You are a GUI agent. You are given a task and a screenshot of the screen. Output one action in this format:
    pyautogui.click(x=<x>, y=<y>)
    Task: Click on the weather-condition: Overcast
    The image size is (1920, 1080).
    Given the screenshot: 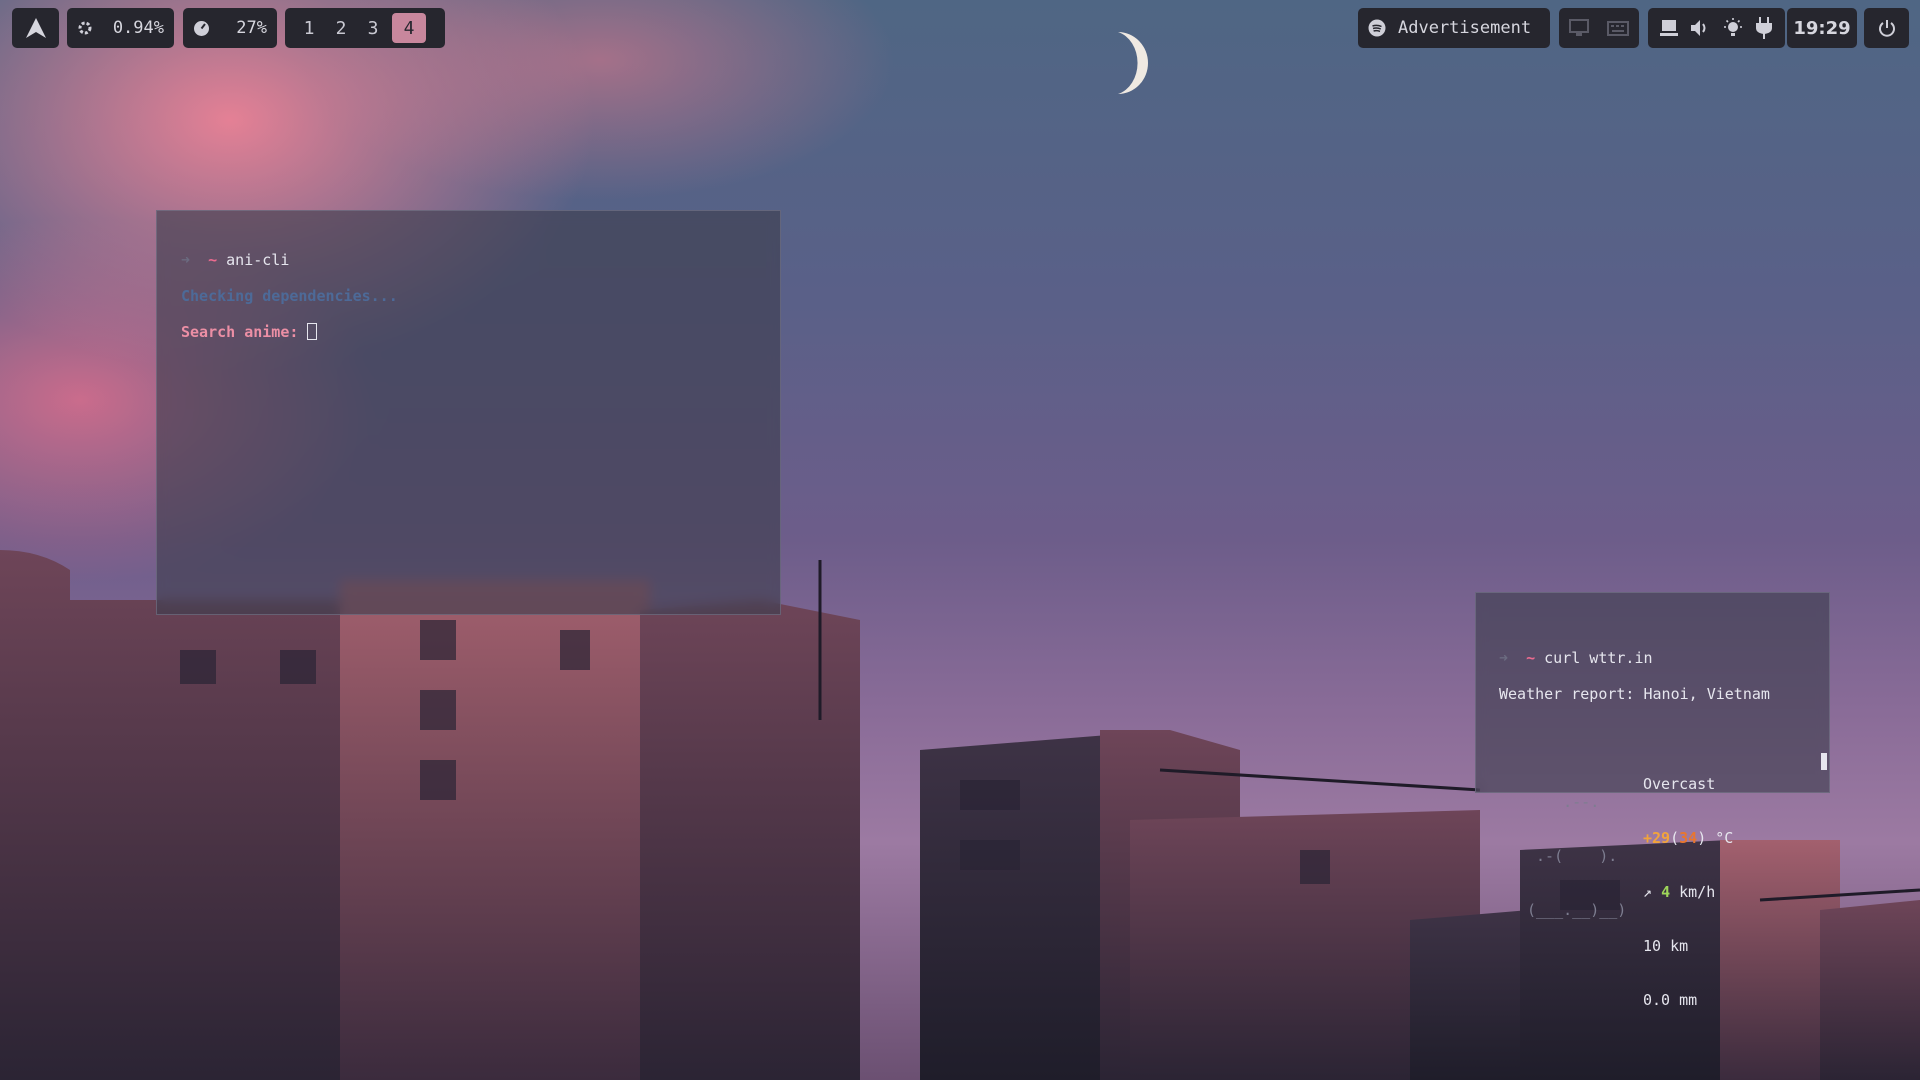 What is the action you would take?
    pyautogui.click(x=1679, y=784)
    